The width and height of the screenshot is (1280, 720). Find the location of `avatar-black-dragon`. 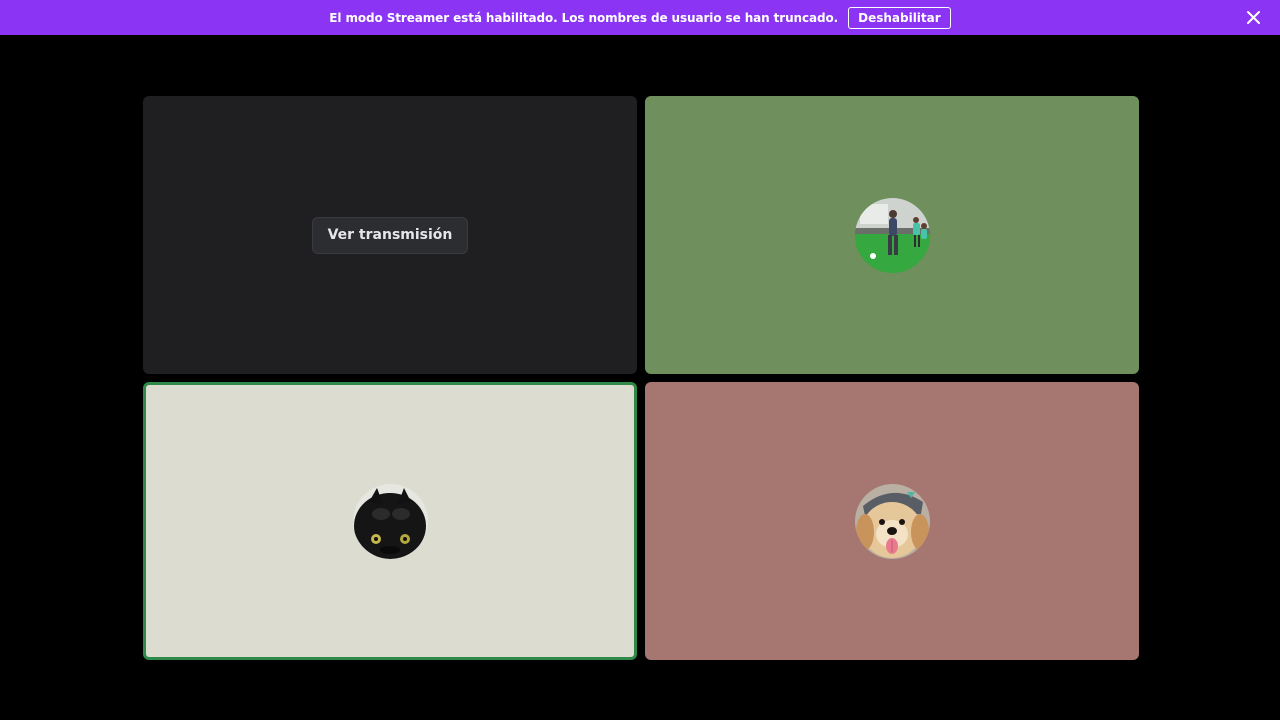

avatar-black-dragon is located at coordinates (390, 521).